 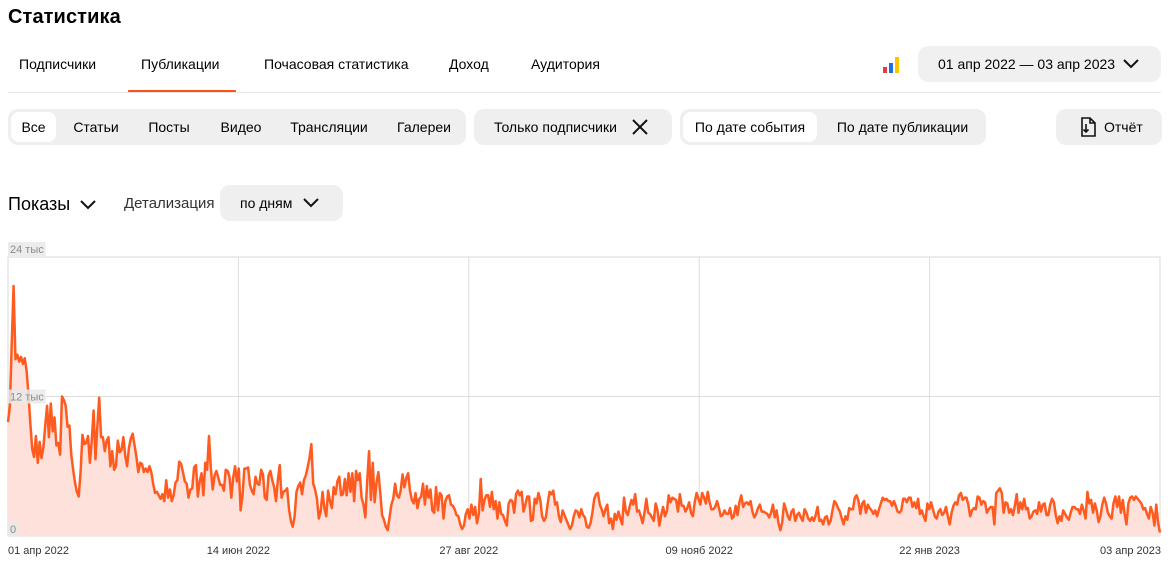 What do you see at coordinates (27, 398) in the screenshot?
I see `y-tick-label: 12 тыс` at bounding box center [27, 398].